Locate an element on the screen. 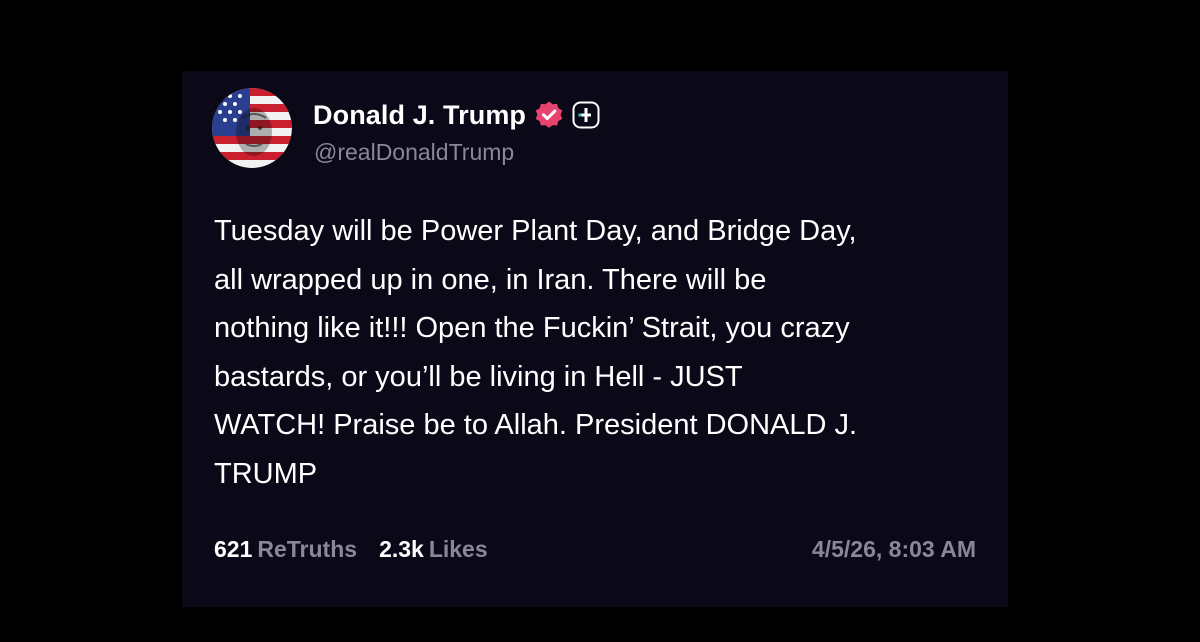 Image resolution: width=1200 pixels, height=642 pixels. author-row: Donald J. Trump is located at coordinates (456, 115).